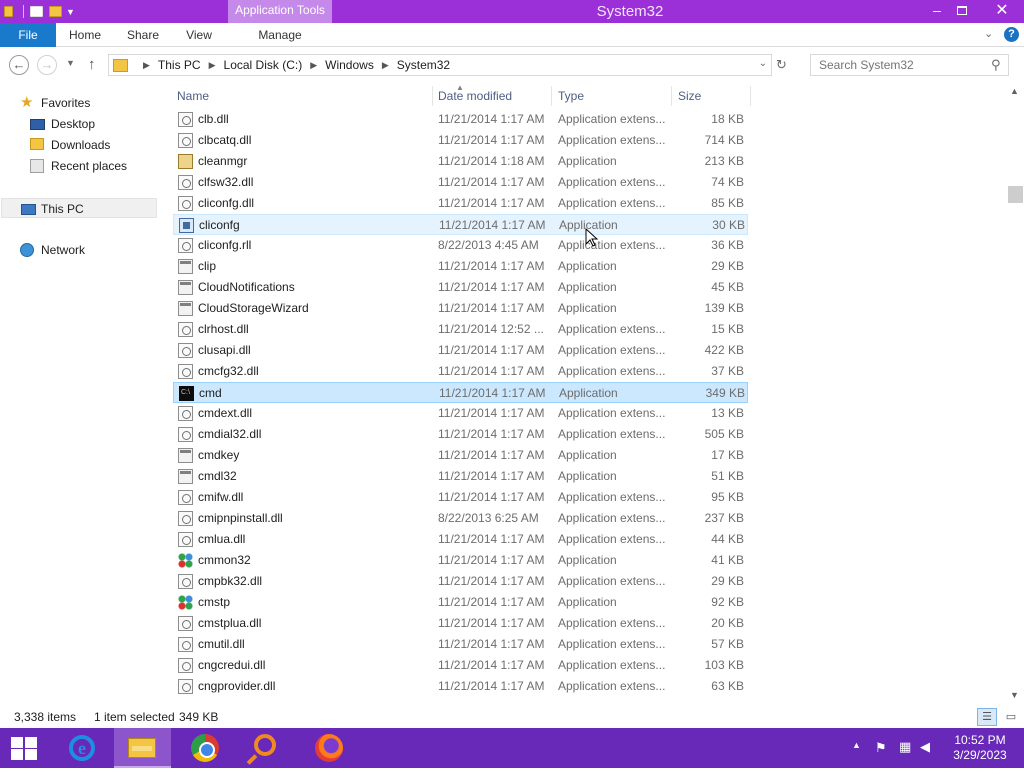 Image resolution: width=1024 pixels, height=780 pixels. What do you see at coordinates (724, 350) in the screenshot?
I see `file-size: 422 KB` at bounding box center [724, 350].